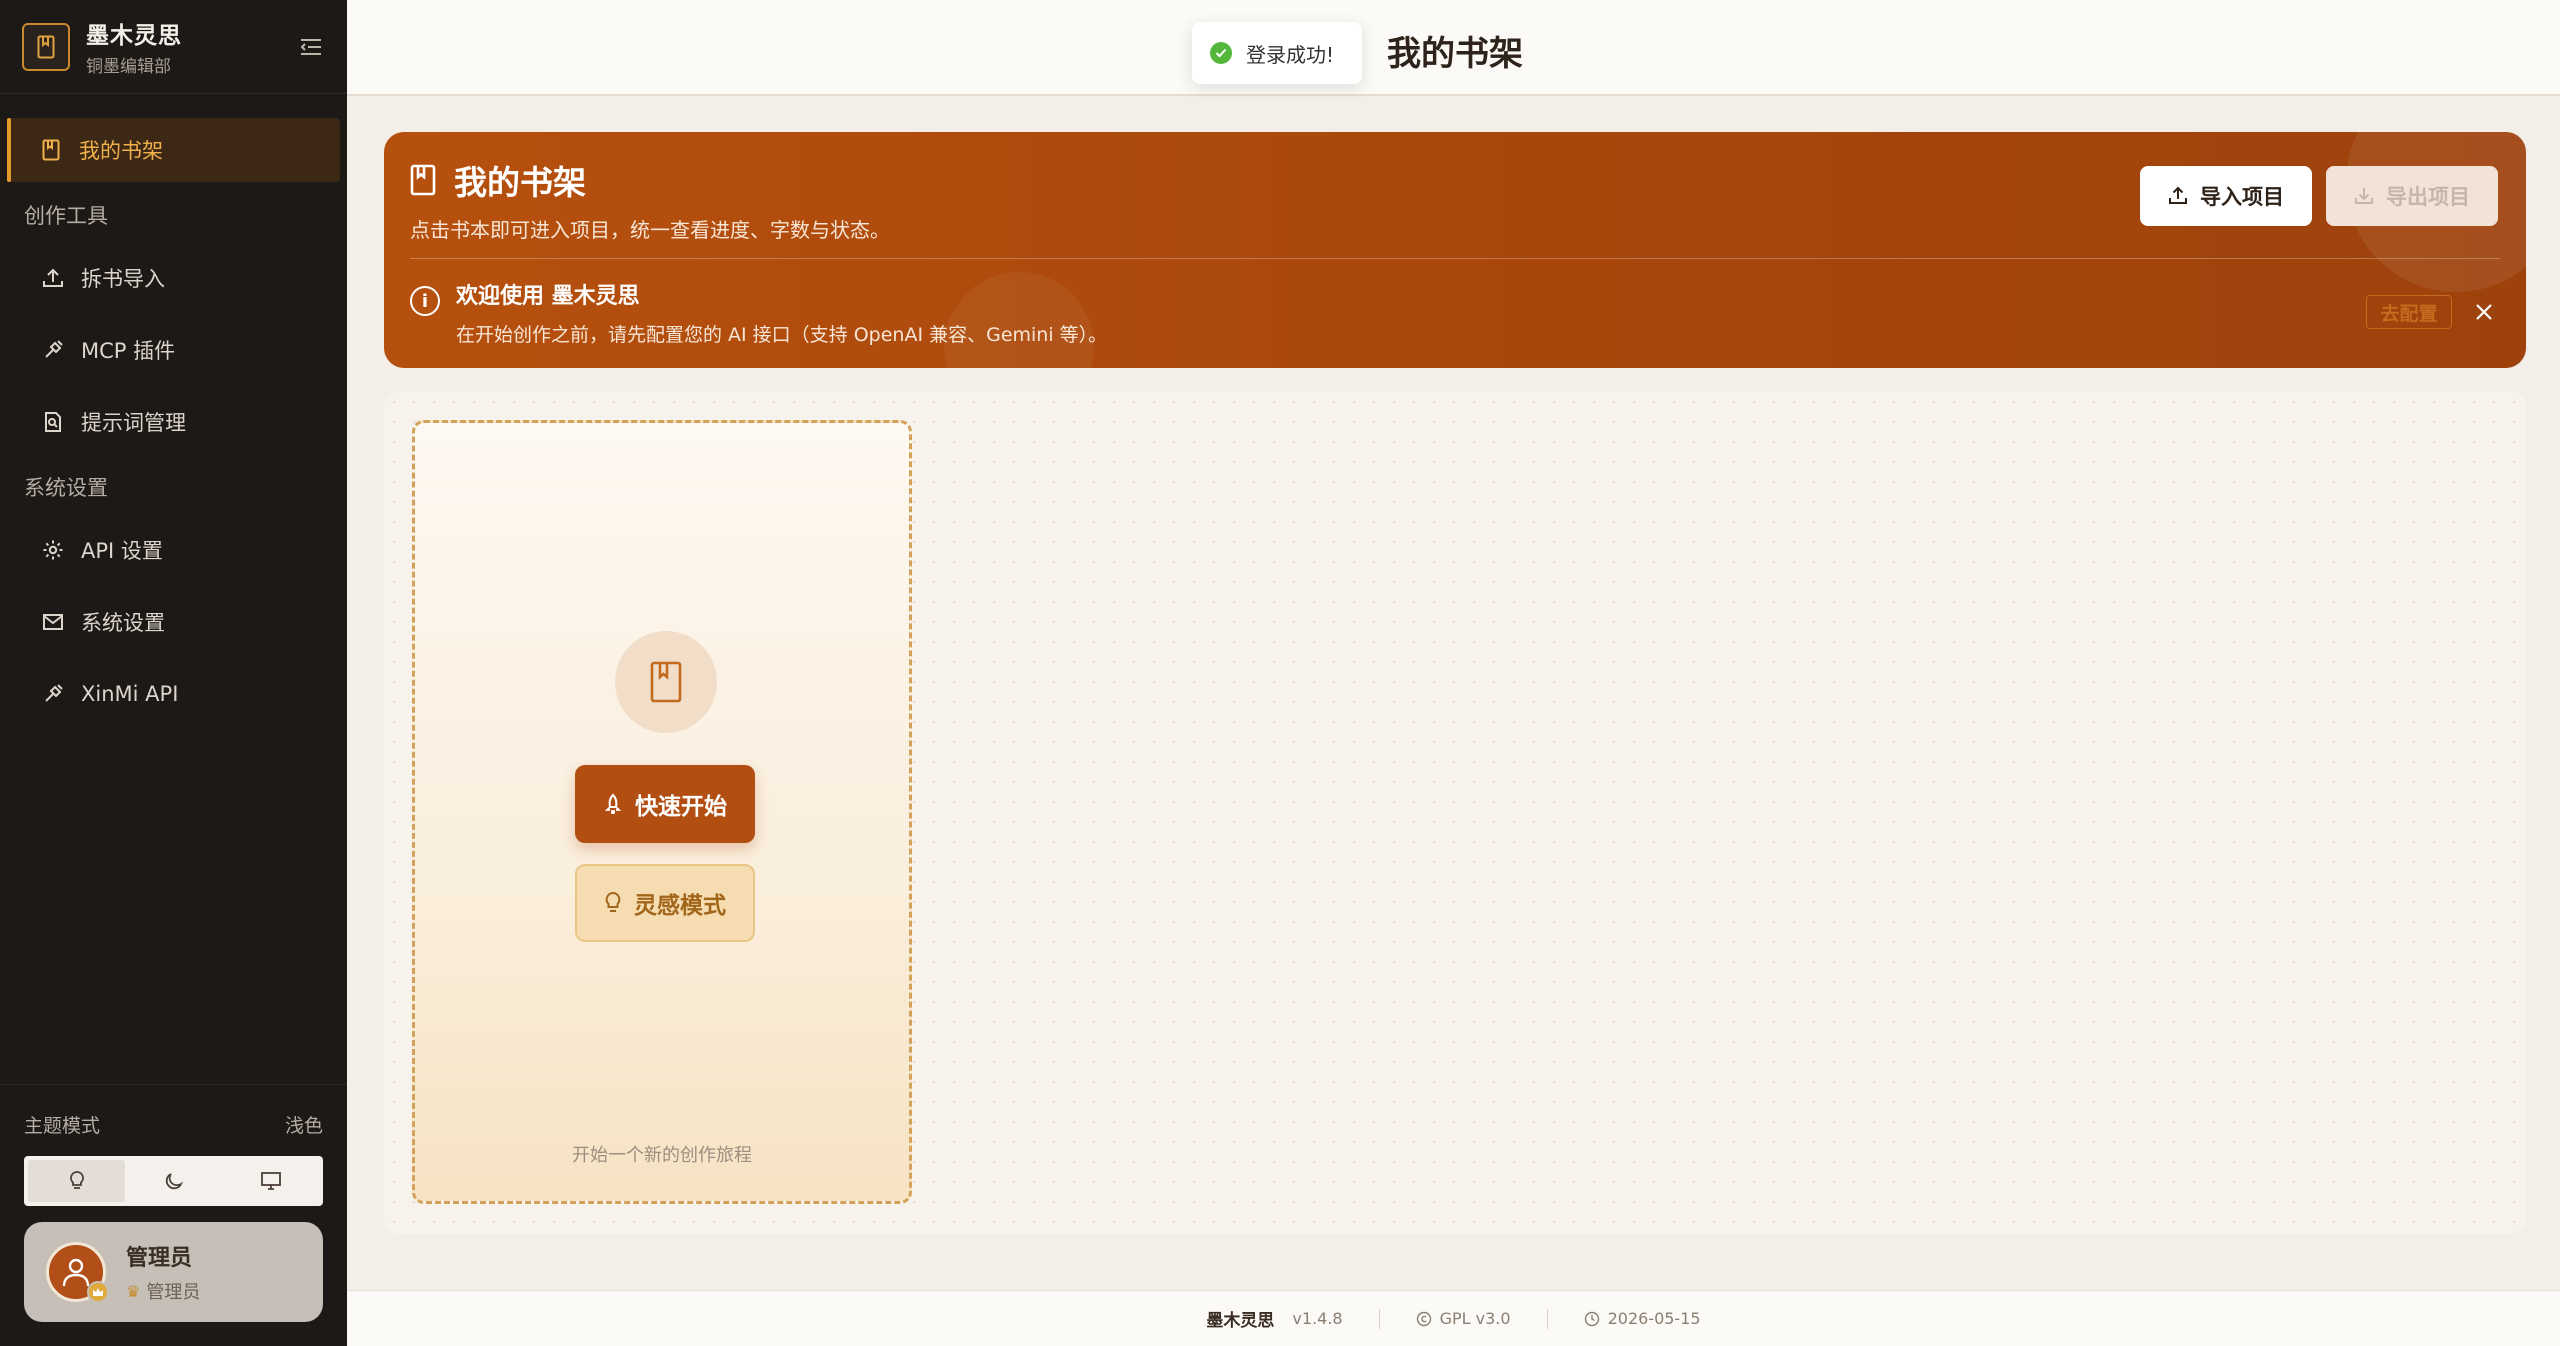  Describe the element at coordinates (681, 807) in the screenshot. I see `quick-start-label: 快速开始` at that location.